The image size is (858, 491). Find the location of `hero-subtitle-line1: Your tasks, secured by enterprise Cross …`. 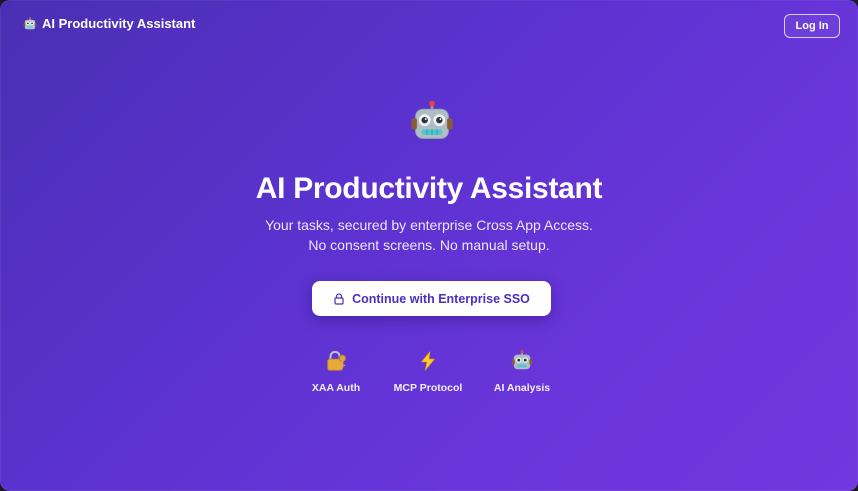

hero-subtitle-line1: Your tasks, secured by enterprise Cross … is located at coordinates (429, 225).